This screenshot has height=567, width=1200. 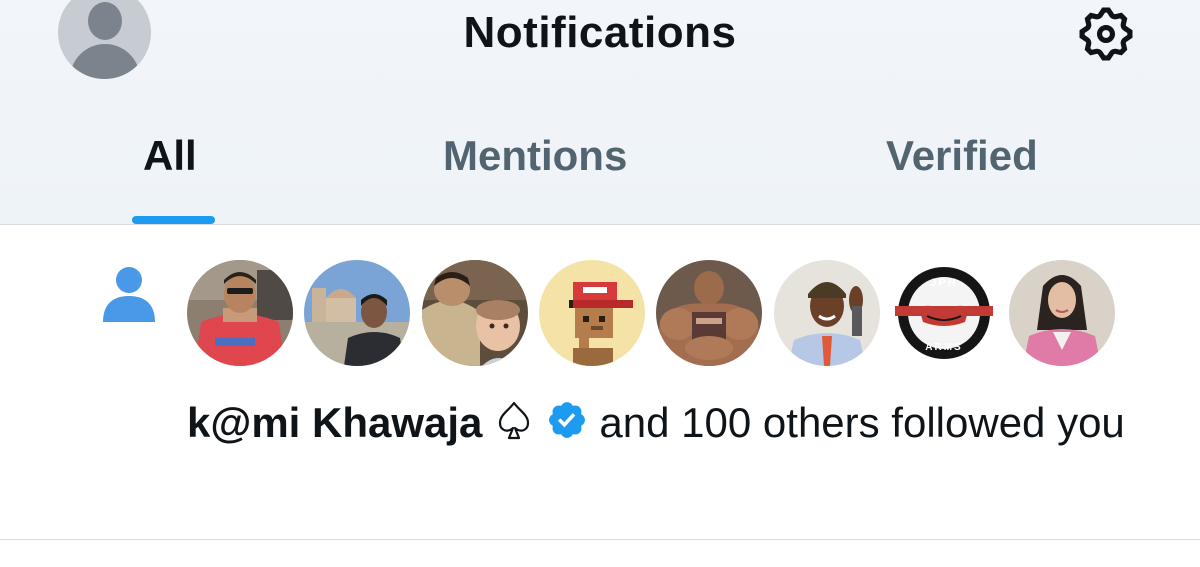 What do you see at coordinates (334, 422) in the screenshot?
I see `follower-name: k@mi Khawaja` at bounding box center [334, 422].